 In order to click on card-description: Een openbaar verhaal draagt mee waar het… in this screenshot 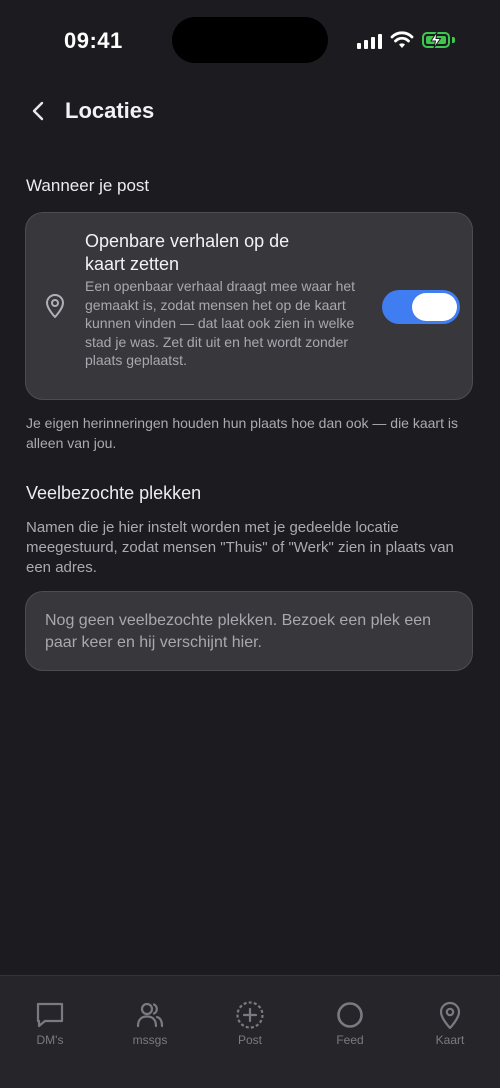, I will do `click(220, 323)`.